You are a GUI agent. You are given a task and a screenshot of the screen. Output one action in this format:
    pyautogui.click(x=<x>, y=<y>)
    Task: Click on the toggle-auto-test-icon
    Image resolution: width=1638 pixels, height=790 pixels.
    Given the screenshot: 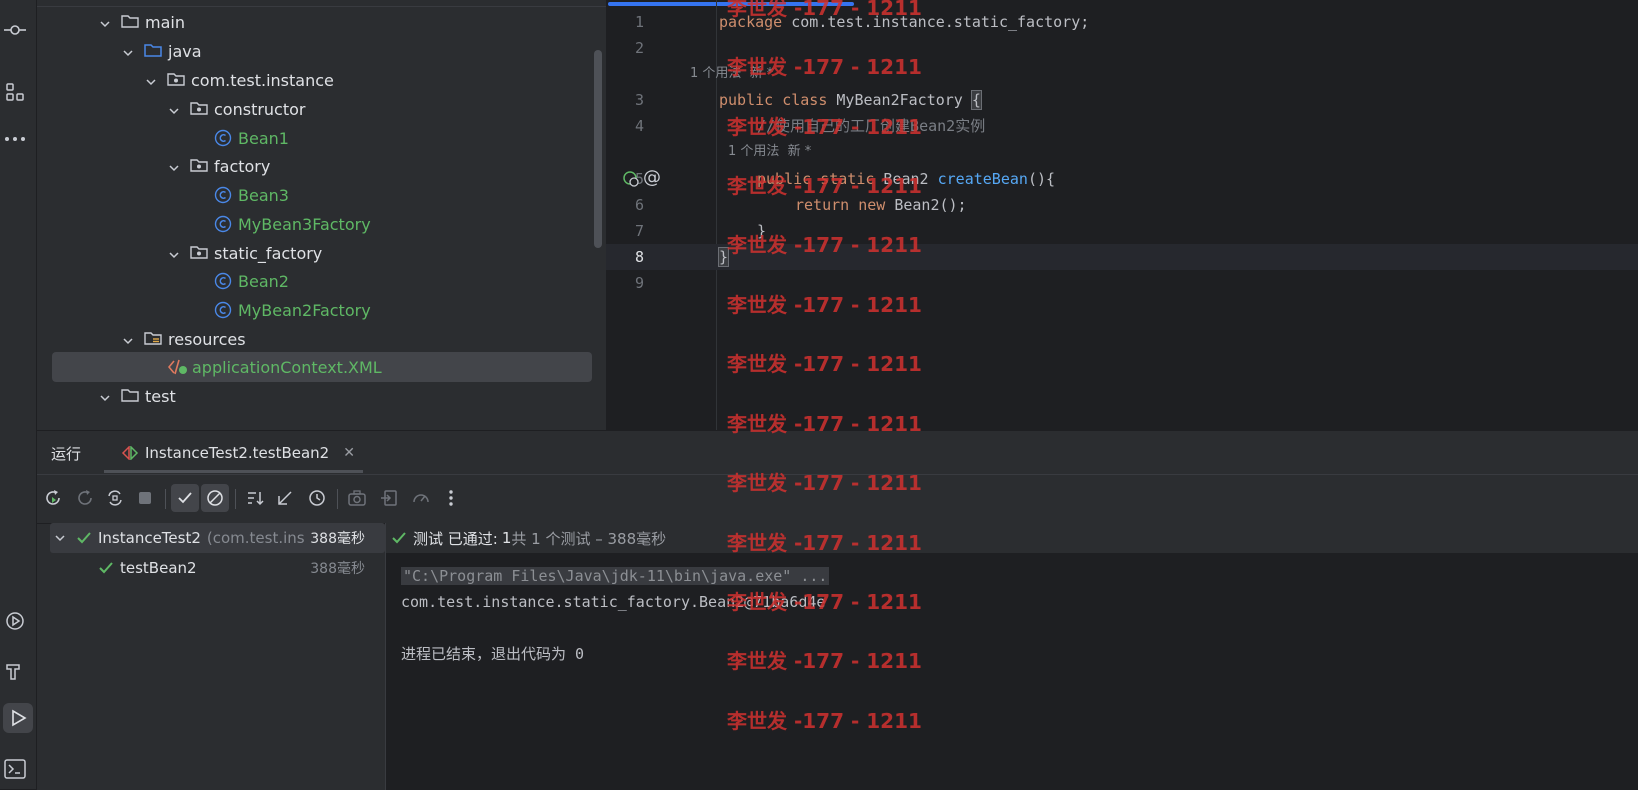 What is the action you would take?
    pyautogui.click(x=115, y=498)
    